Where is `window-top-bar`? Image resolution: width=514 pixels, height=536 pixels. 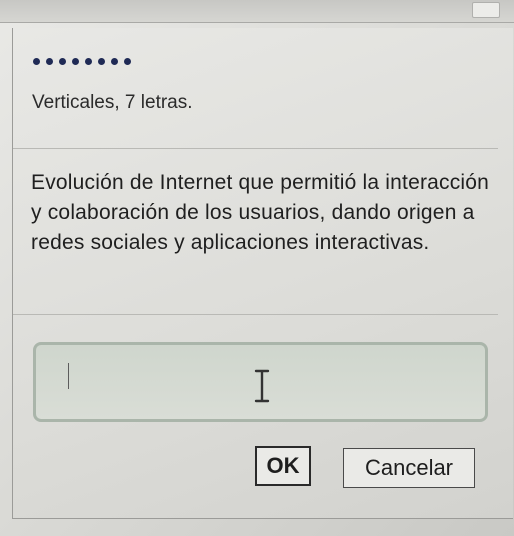 window-top-bar is located at coordinates (257, 11).